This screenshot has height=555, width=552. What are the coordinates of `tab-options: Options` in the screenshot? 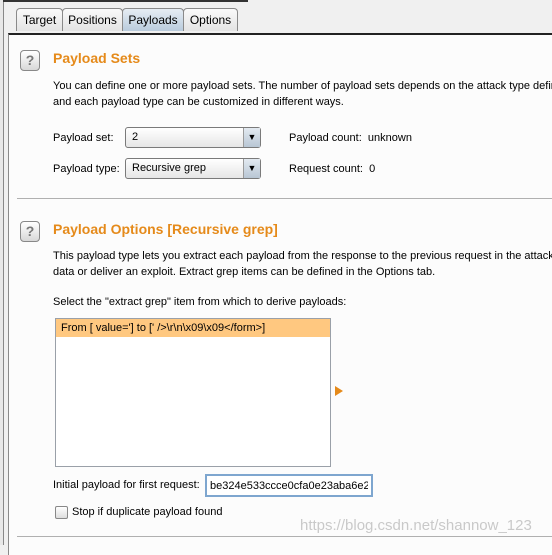 It's located at (210, 19).